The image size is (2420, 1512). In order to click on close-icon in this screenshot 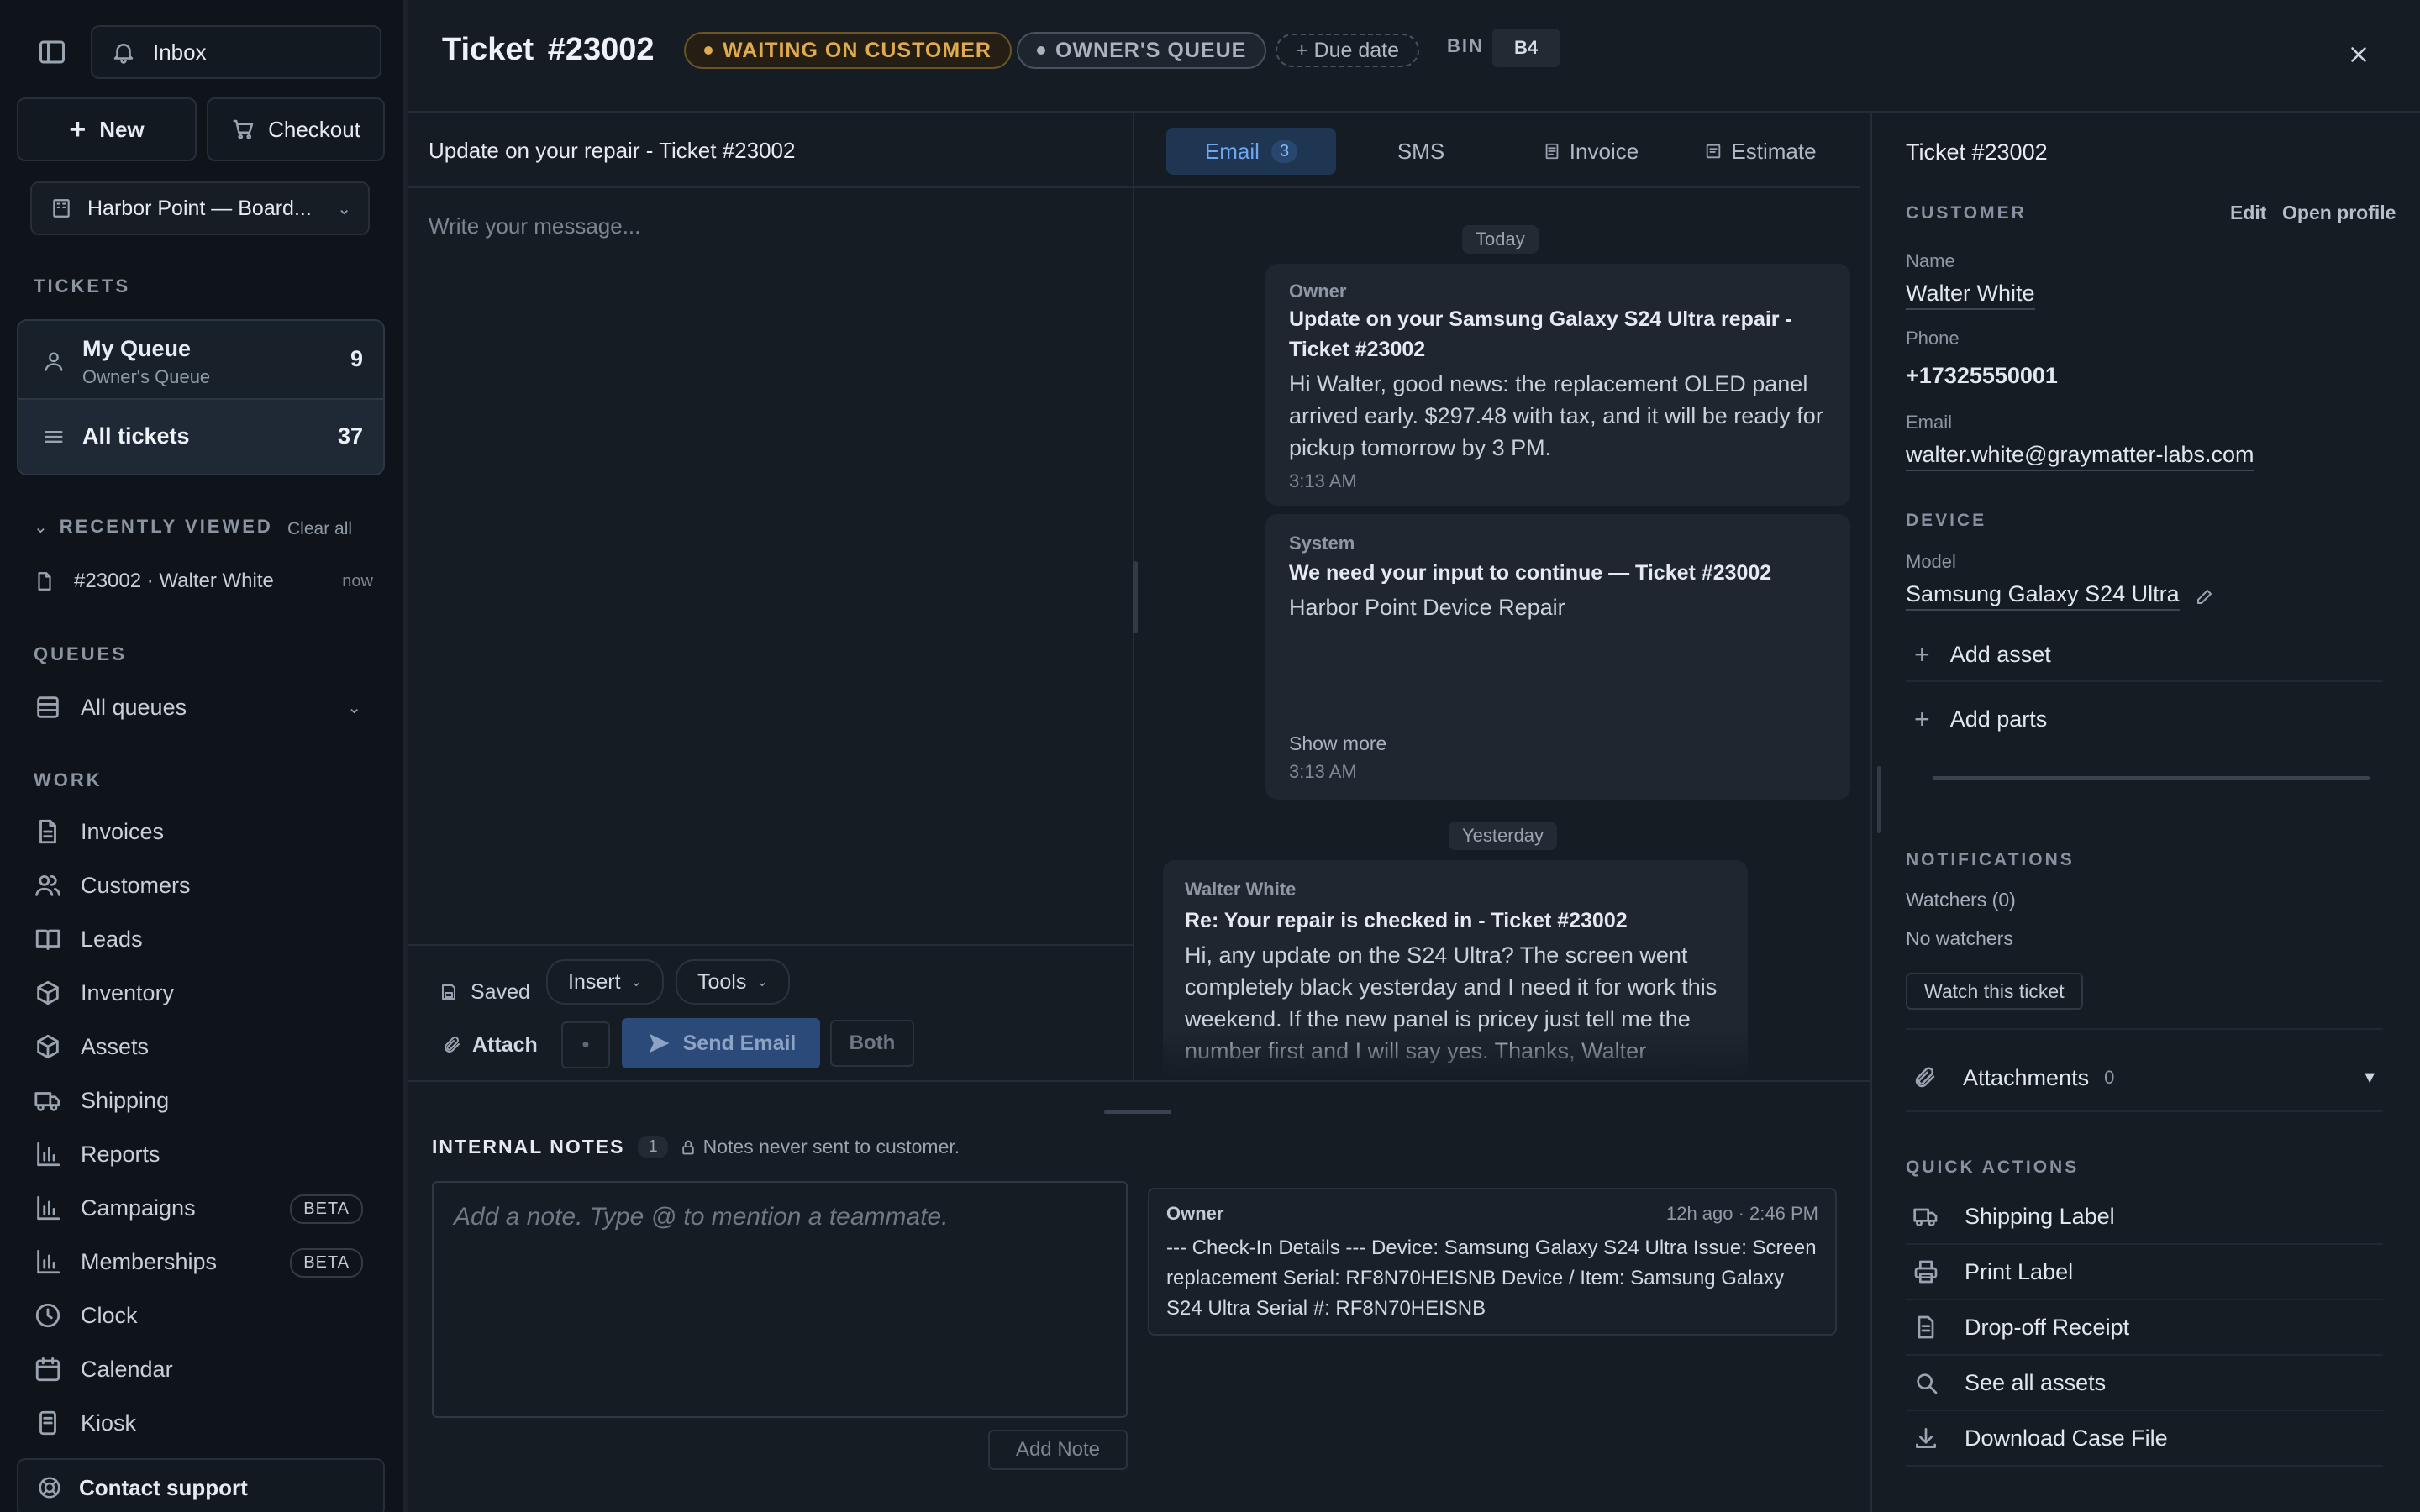, I will do `click(2358, 54)`.